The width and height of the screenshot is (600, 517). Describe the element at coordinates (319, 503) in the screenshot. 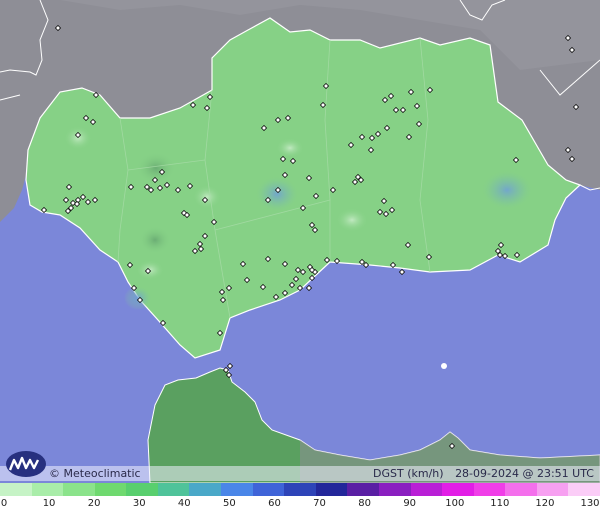

I see `scale-tick-label: 70` at that location.